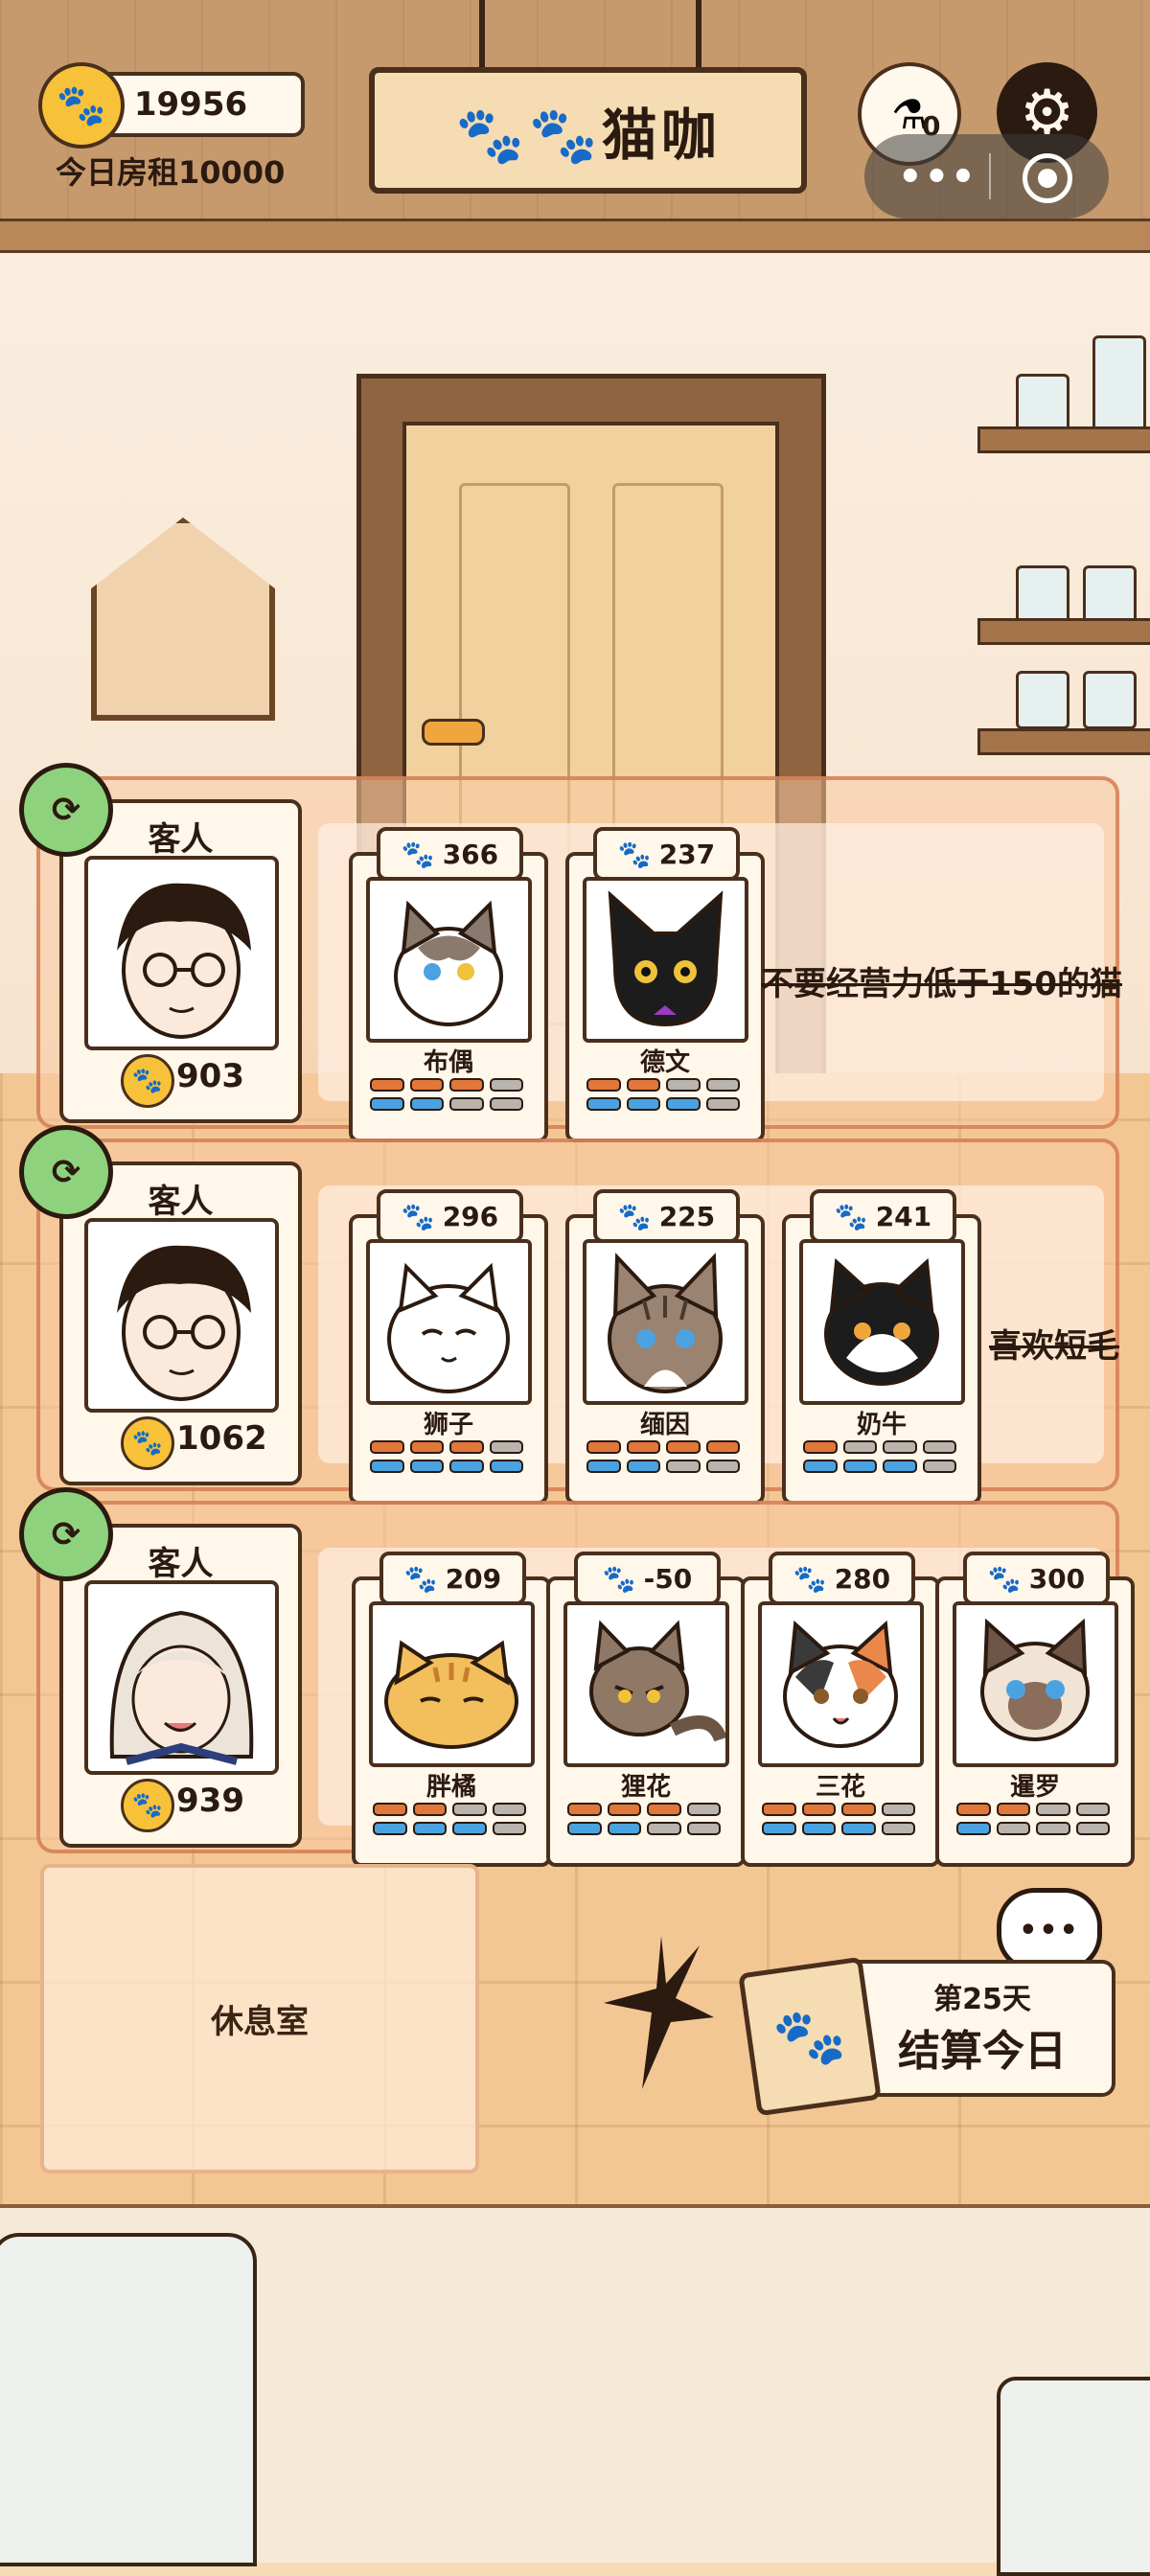 The image size is (1150, 2576). Describe the element at coordinates (810, 2036) in the screenshot. I see `clipboard-paw-icon: 🐾` at that location.